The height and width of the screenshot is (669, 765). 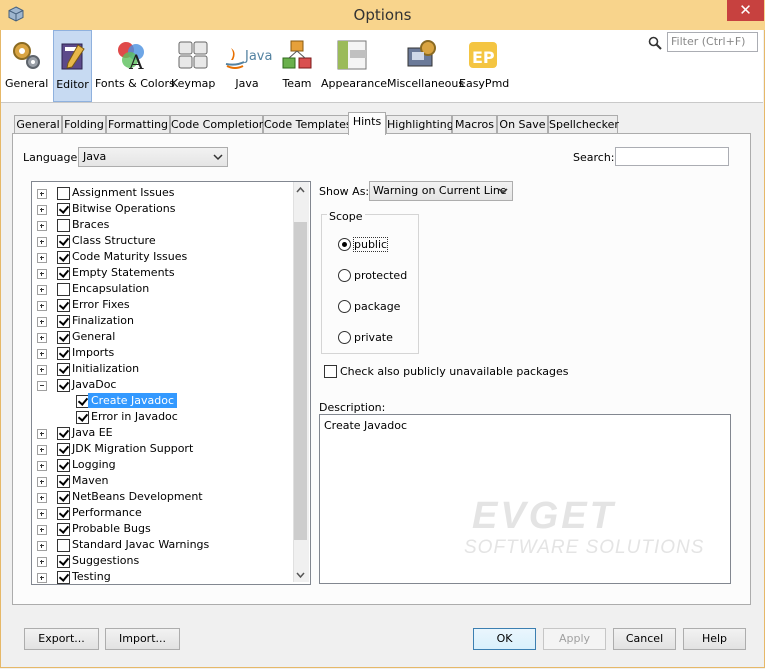 I want to click on tree-item-label: Probable Bugs, so click(x=111, y=528).